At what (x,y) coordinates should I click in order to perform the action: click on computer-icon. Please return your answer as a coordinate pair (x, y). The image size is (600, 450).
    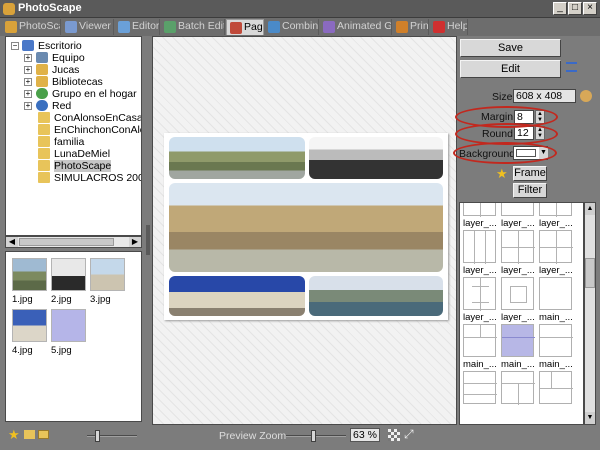
    Looking at the image, I should click on (42, 57).